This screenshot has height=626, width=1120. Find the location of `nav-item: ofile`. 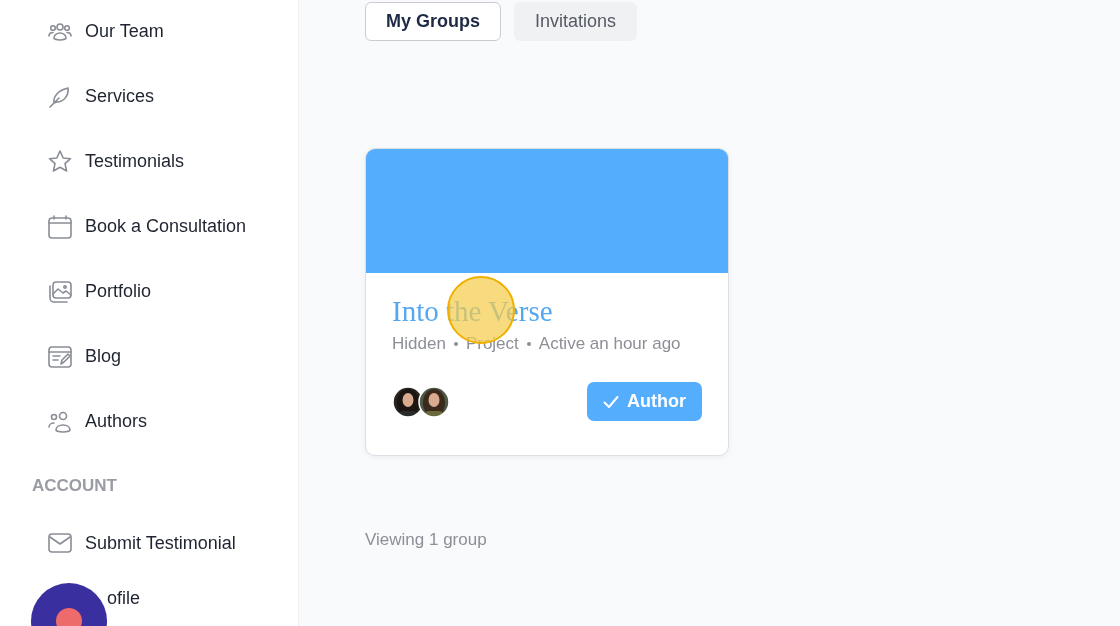

nav-item: ofile is located at coordinates (124, 598).